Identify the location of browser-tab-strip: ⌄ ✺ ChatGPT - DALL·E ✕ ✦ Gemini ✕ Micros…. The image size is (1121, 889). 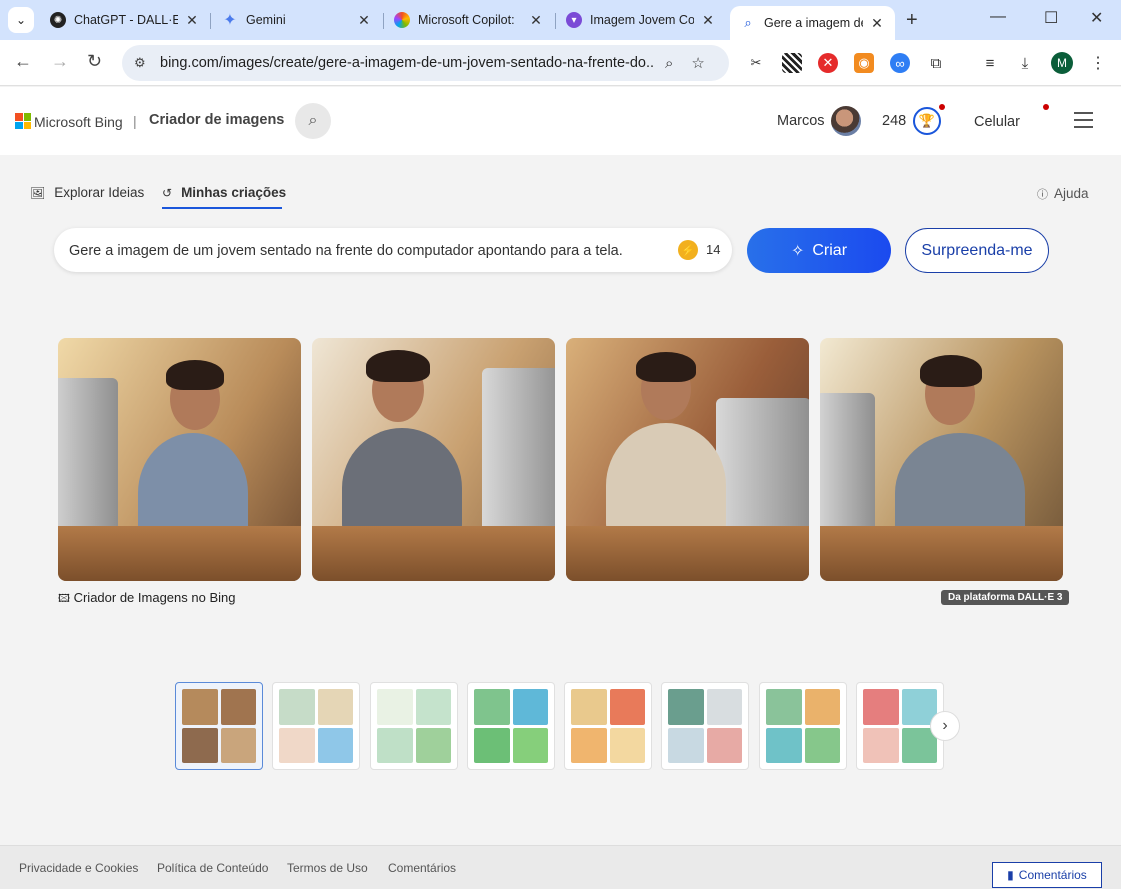
(560, 20).